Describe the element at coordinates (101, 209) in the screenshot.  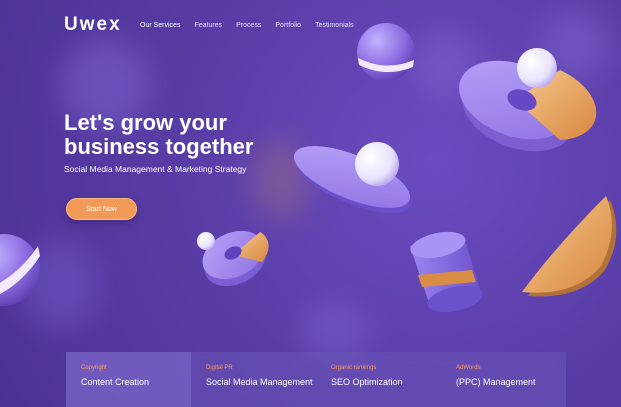
I see `start-now-button: Start Now` at that location.